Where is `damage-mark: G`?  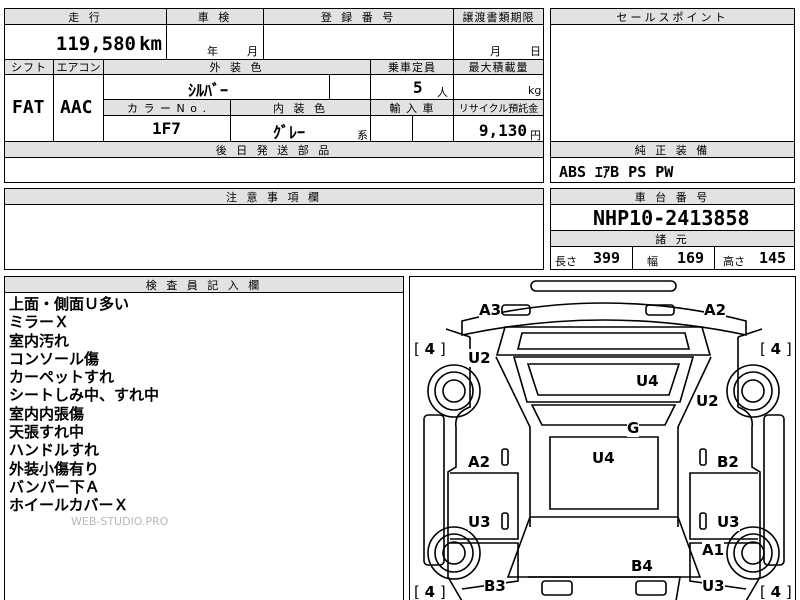 damage-mark: G is located at coordinates (633, 428).